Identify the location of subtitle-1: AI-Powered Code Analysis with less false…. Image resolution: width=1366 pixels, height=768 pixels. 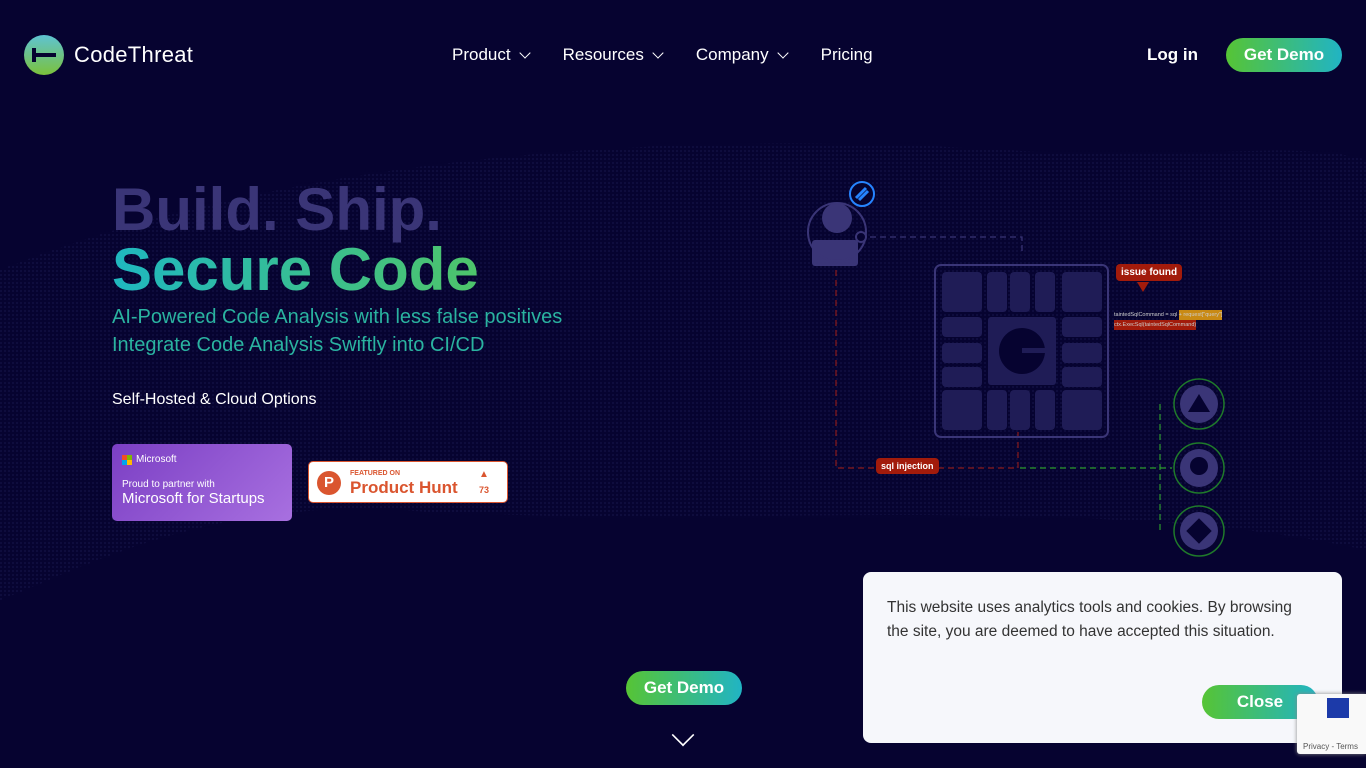
(337, 317).